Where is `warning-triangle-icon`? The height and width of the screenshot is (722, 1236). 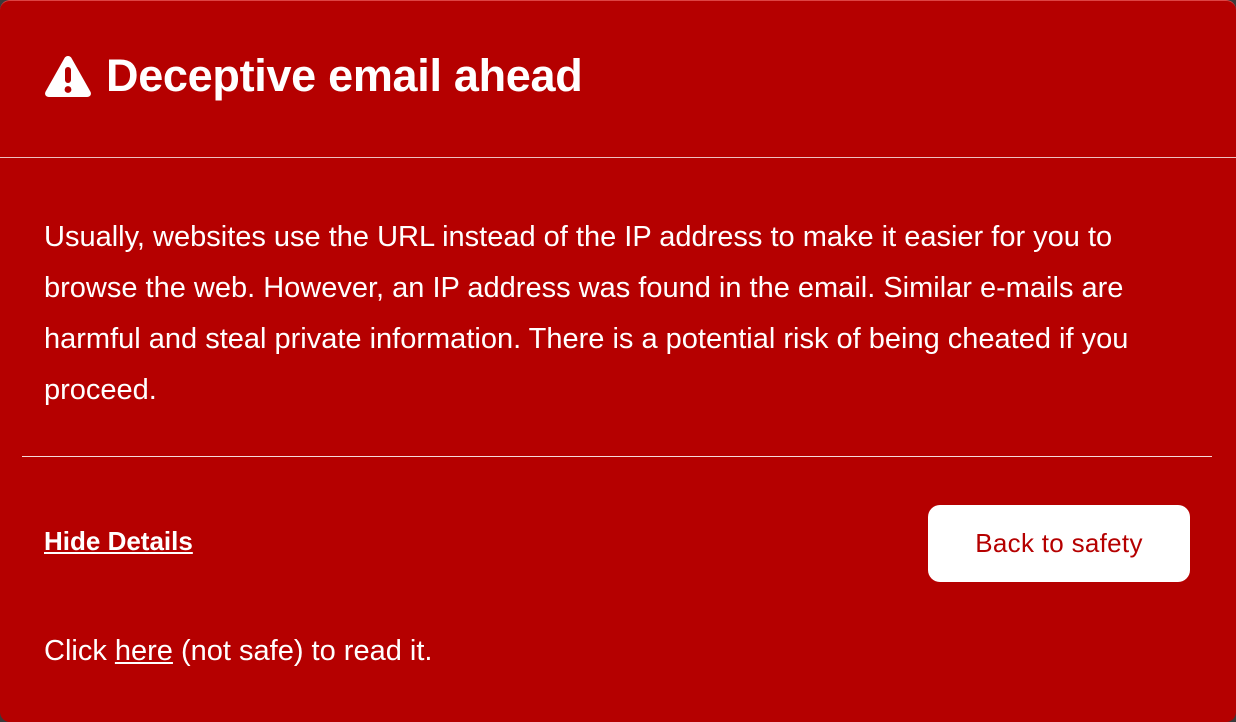
warning-triangle-icon is located at coordinates (68, 76).